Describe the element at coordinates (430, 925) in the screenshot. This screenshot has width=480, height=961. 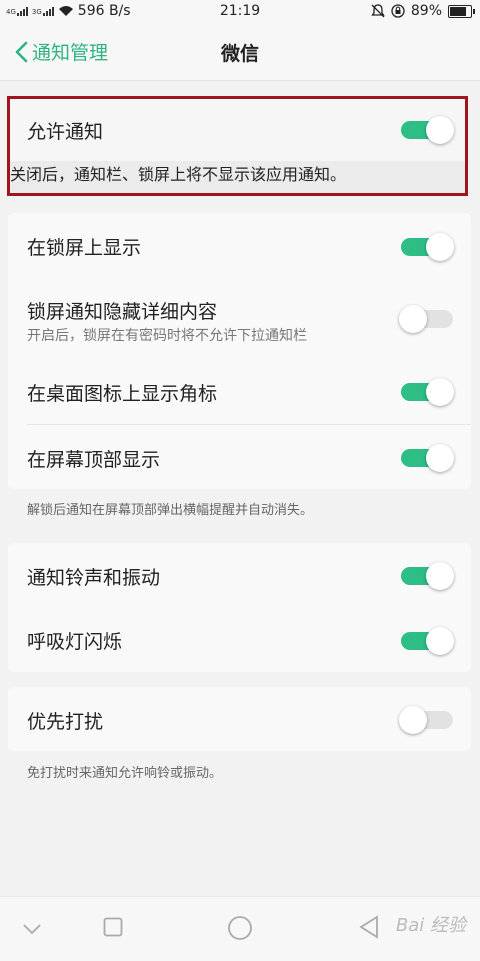
I see `baidu-watermark: Bai 经验` at that location.